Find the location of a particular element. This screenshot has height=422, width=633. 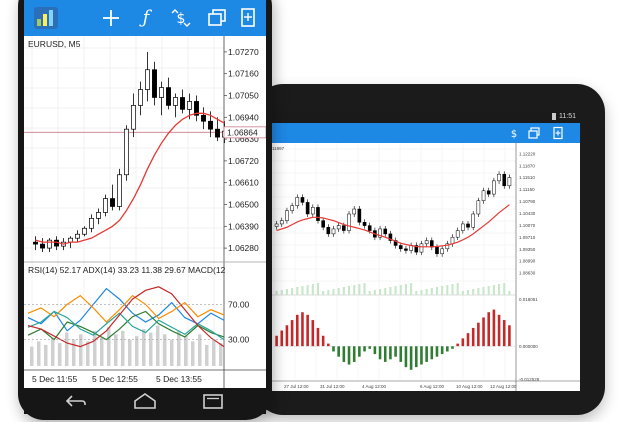

price-axis-label: 1.10070 is located at coordinates (527, 225).